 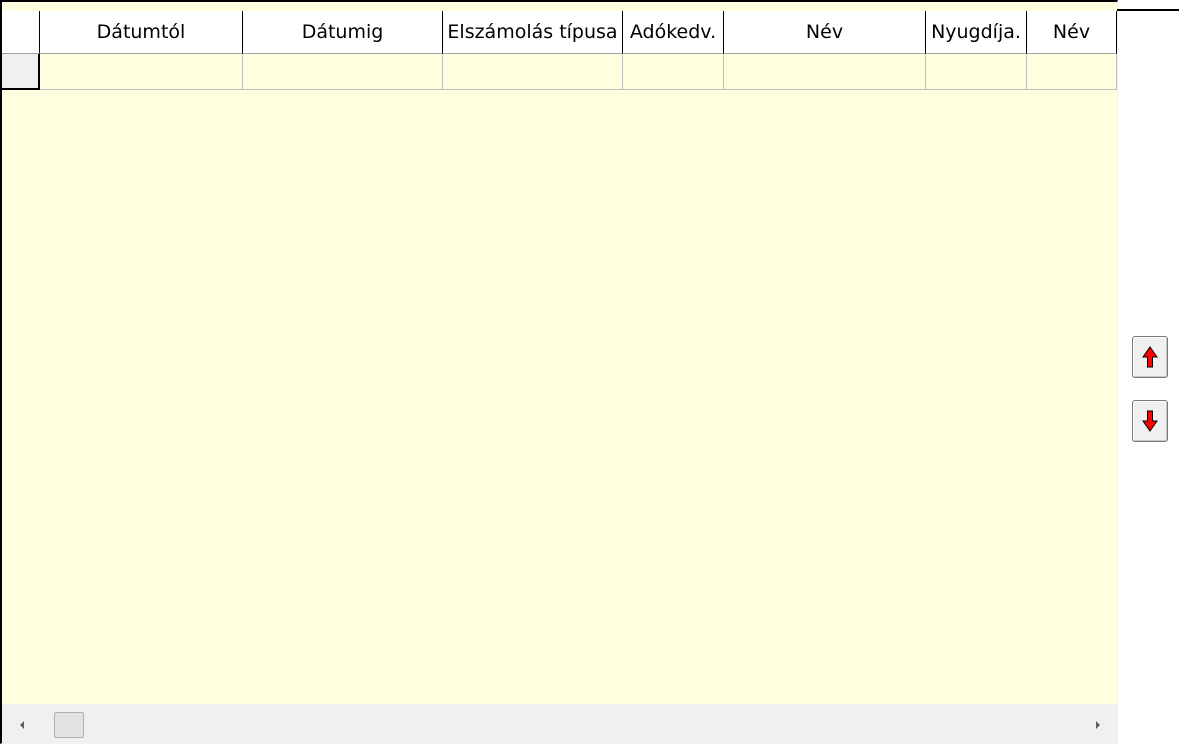 I want to click on column-header-label: Dátumtól, so click(x=141, y=32).